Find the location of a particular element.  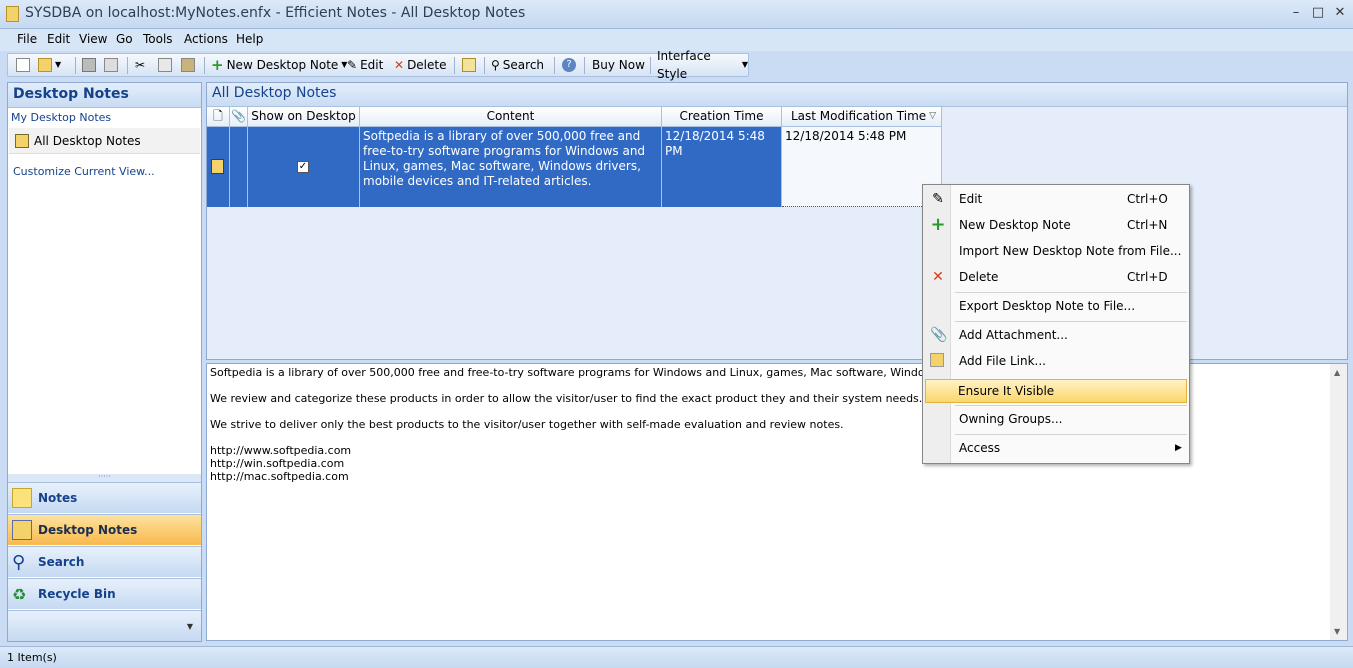

paste-icon is located at coordinates (188, 65).